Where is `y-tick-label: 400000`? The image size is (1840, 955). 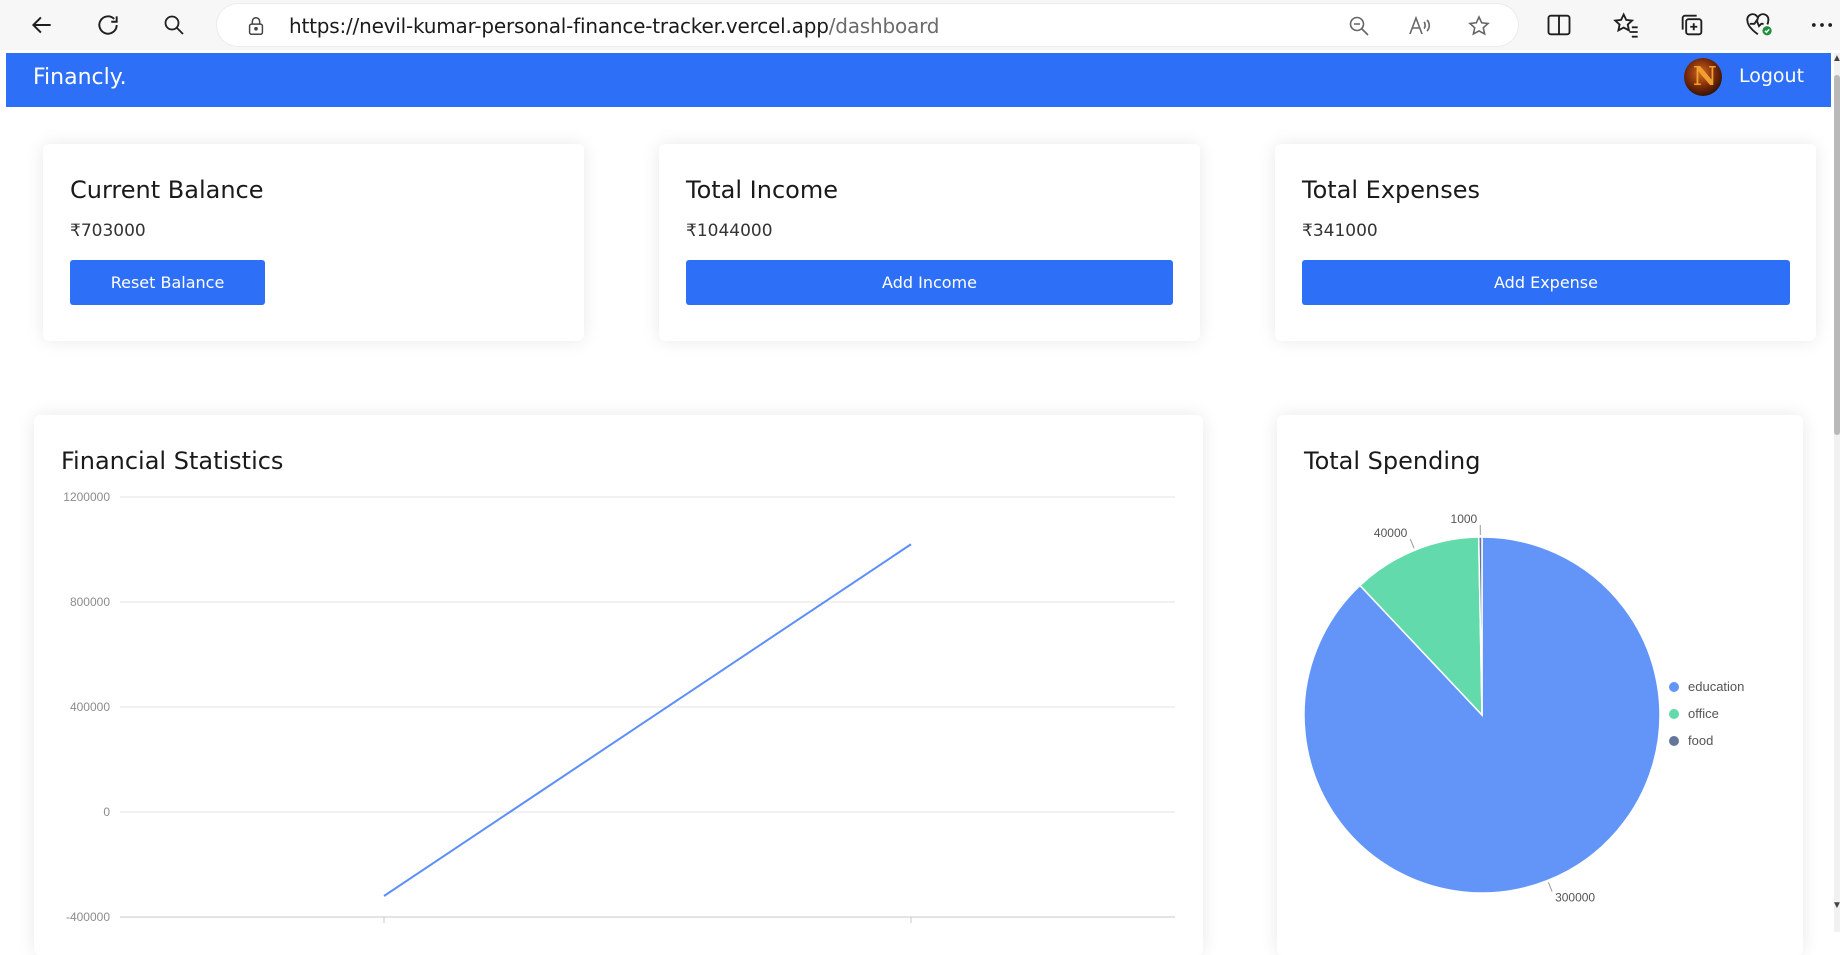 y-tick-label: 400000 is located at coordinates (90, 707).